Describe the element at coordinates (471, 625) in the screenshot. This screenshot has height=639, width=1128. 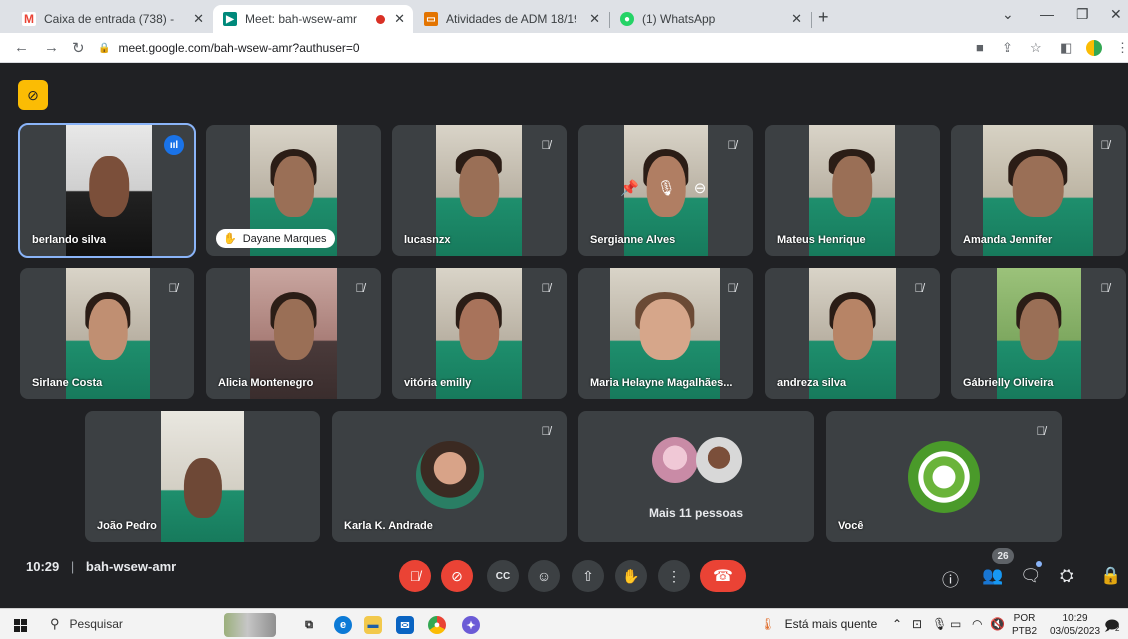
I see `copilot-icon: ✦` at that location.